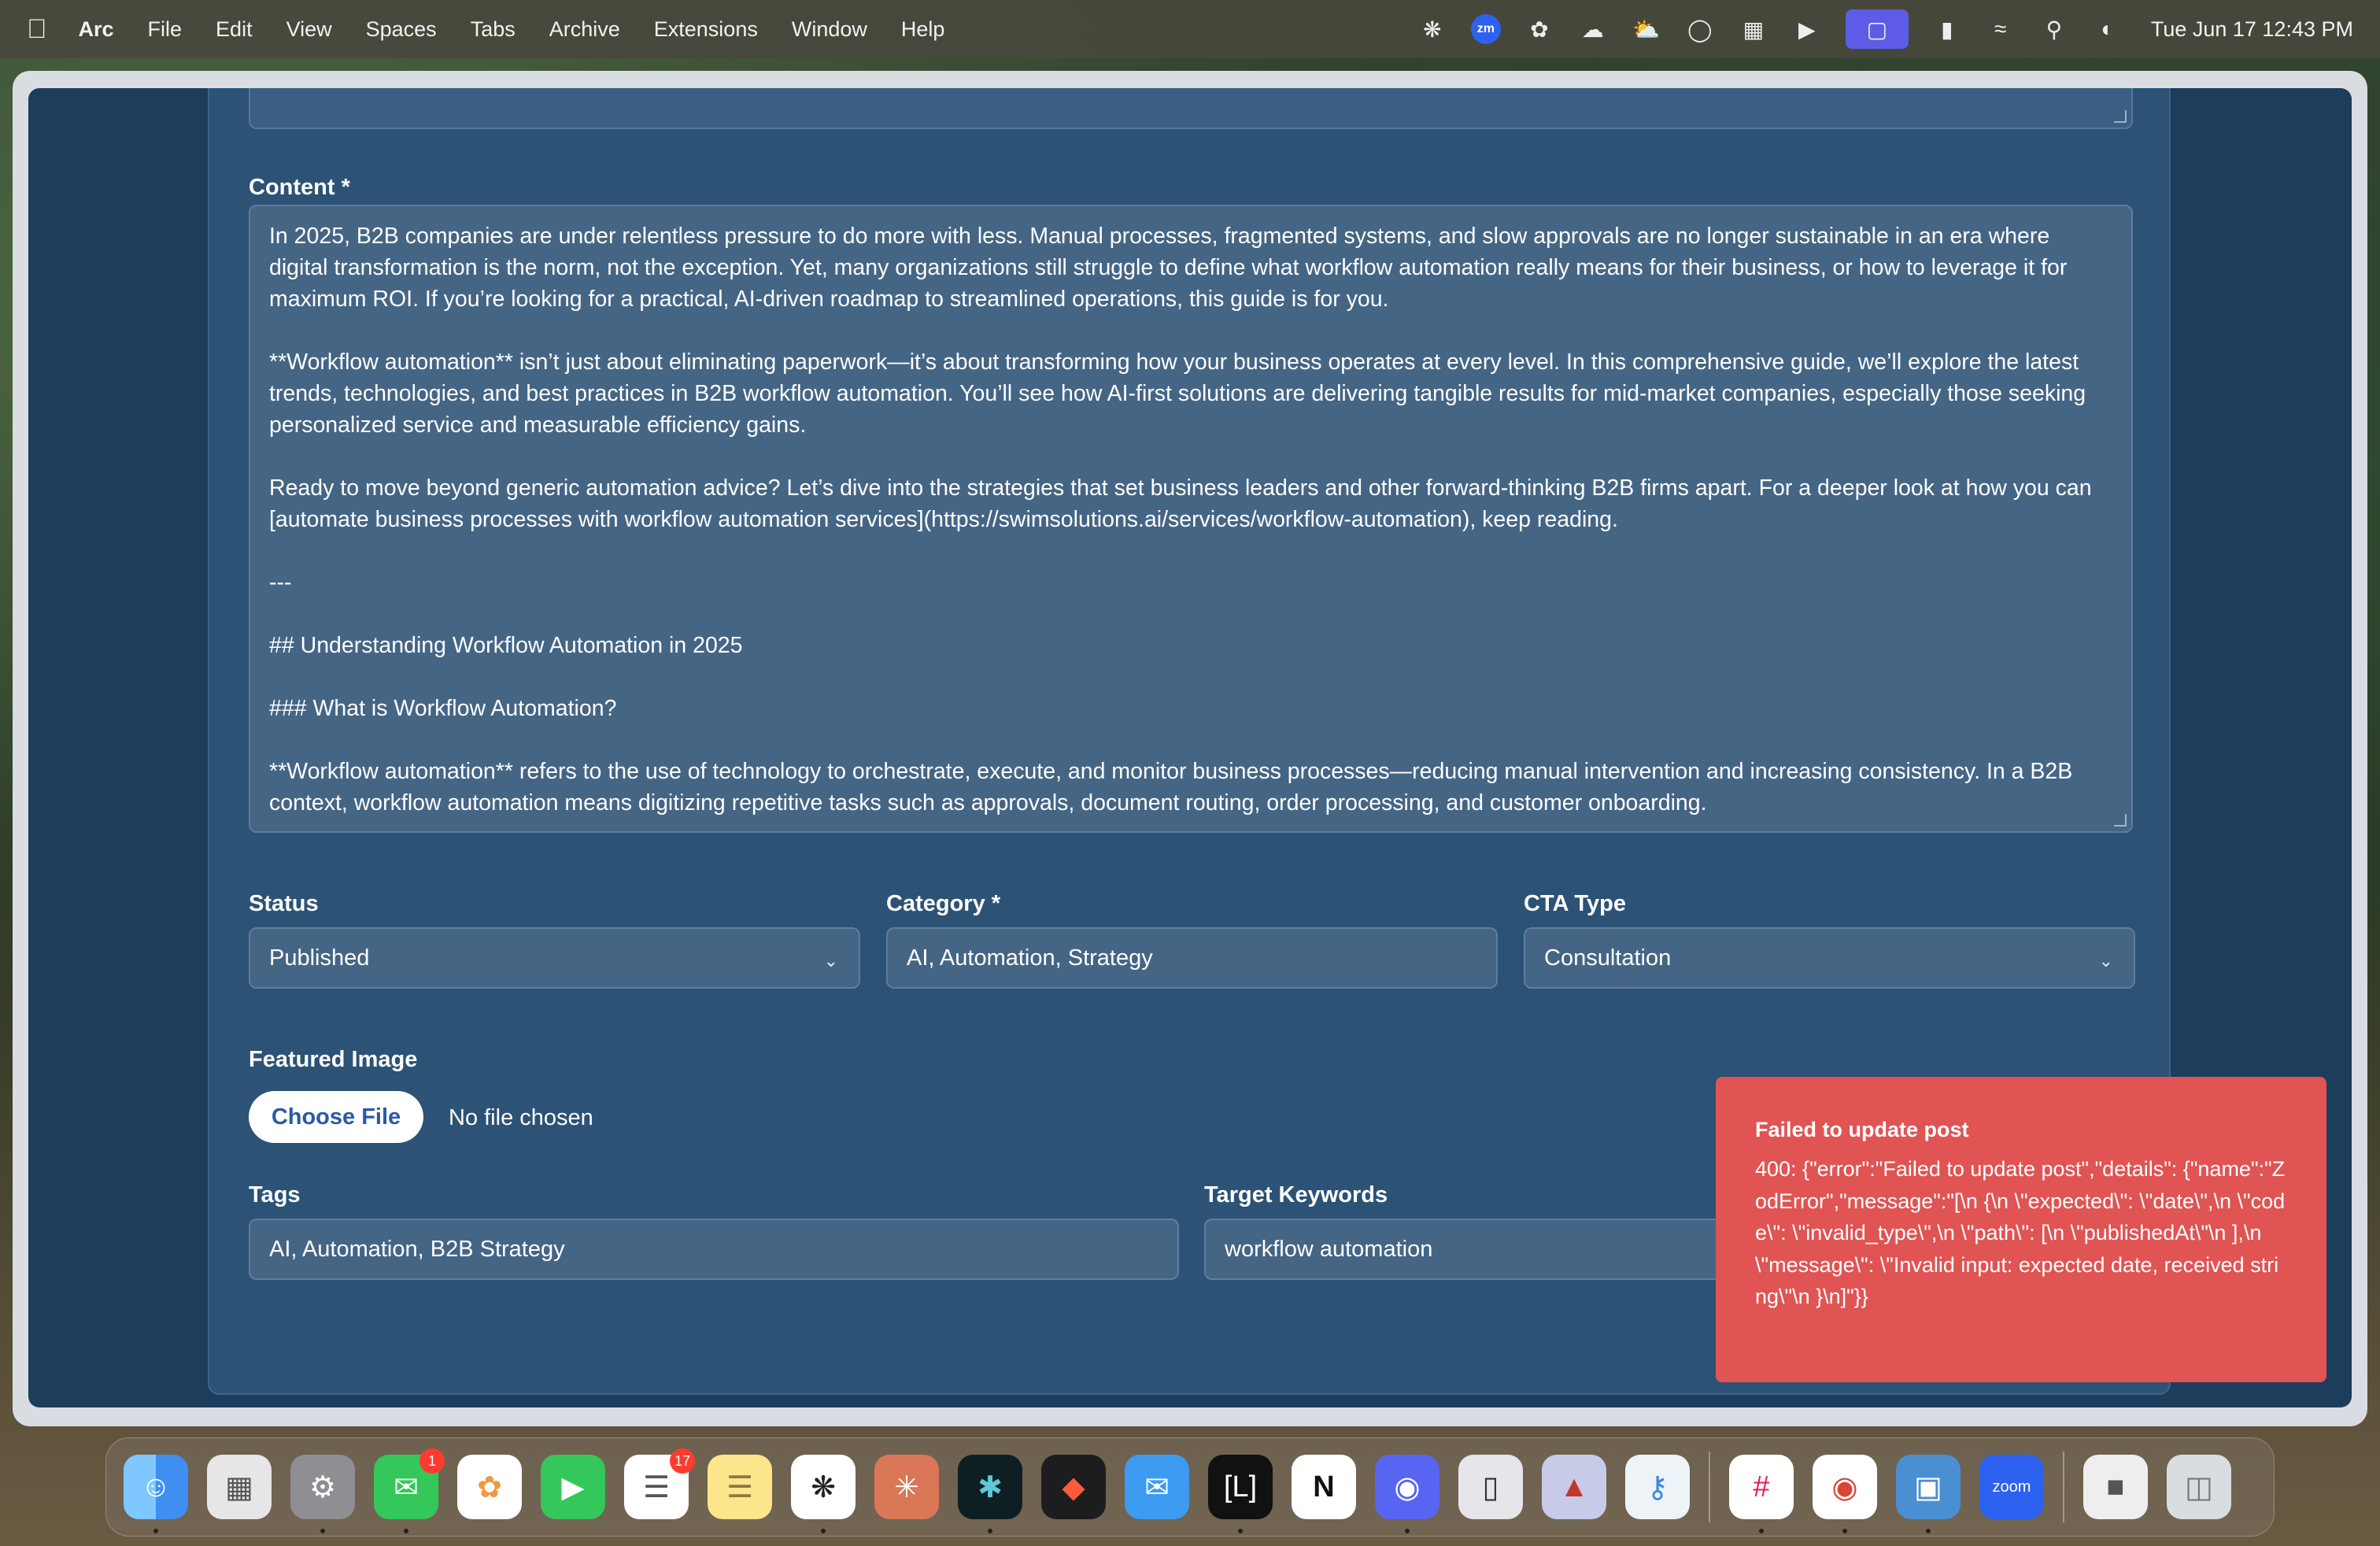 Image resolution: width=2380 pixels, height=1546 pixels. What do you see at coordinates (2252, 29) in the screenshot?
I see `menu-clock: Tue Jun 17 12:43 PM` at bounding box center [2252, 29].